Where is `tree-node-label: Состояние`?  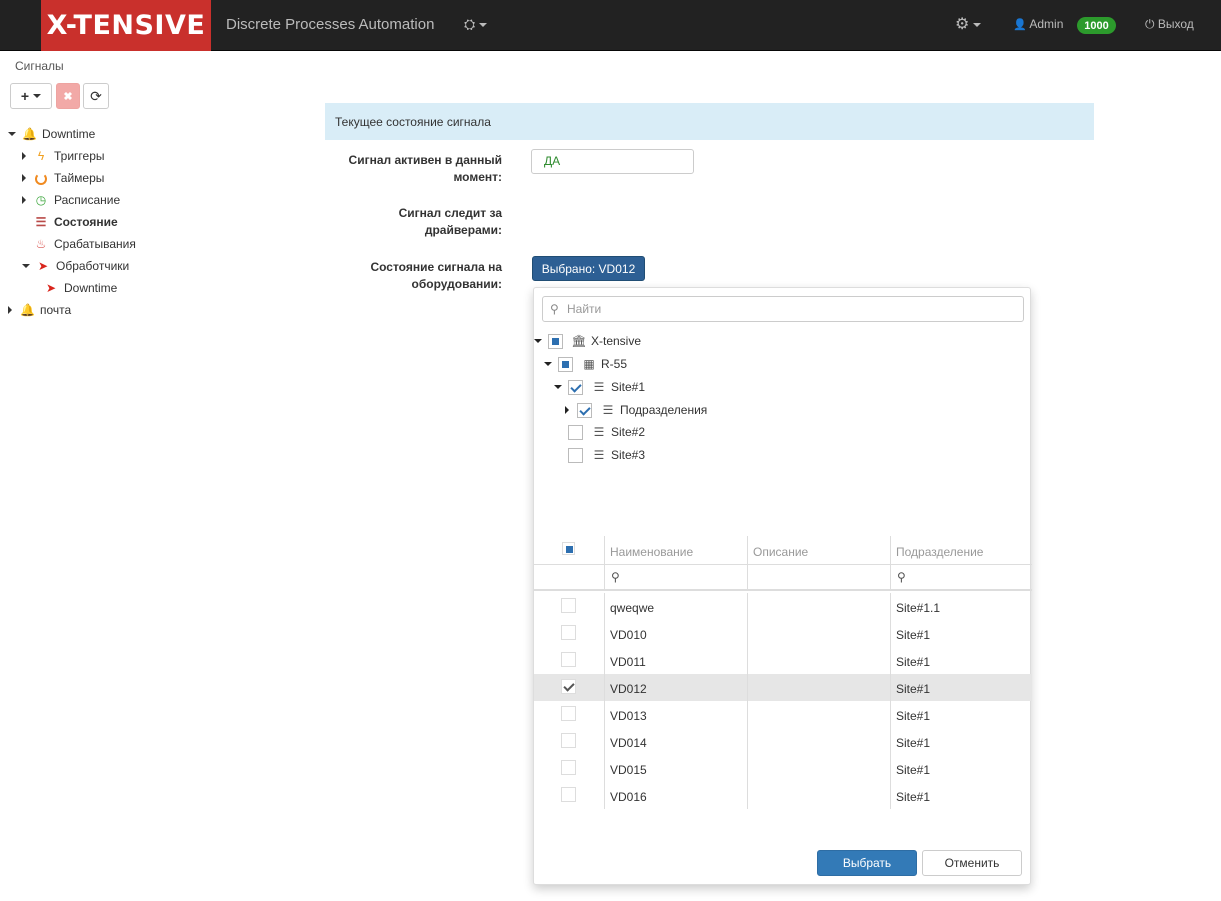 tree-node-label: Состояние is located at coordinates (86, 222).